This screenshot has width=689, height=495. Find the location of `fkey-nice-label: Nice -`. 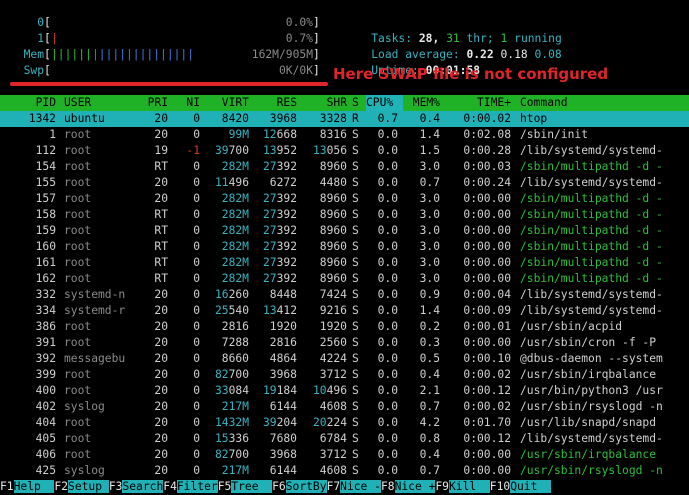

fkey-nice-label: Nice - is located at coordinates (360, 486).